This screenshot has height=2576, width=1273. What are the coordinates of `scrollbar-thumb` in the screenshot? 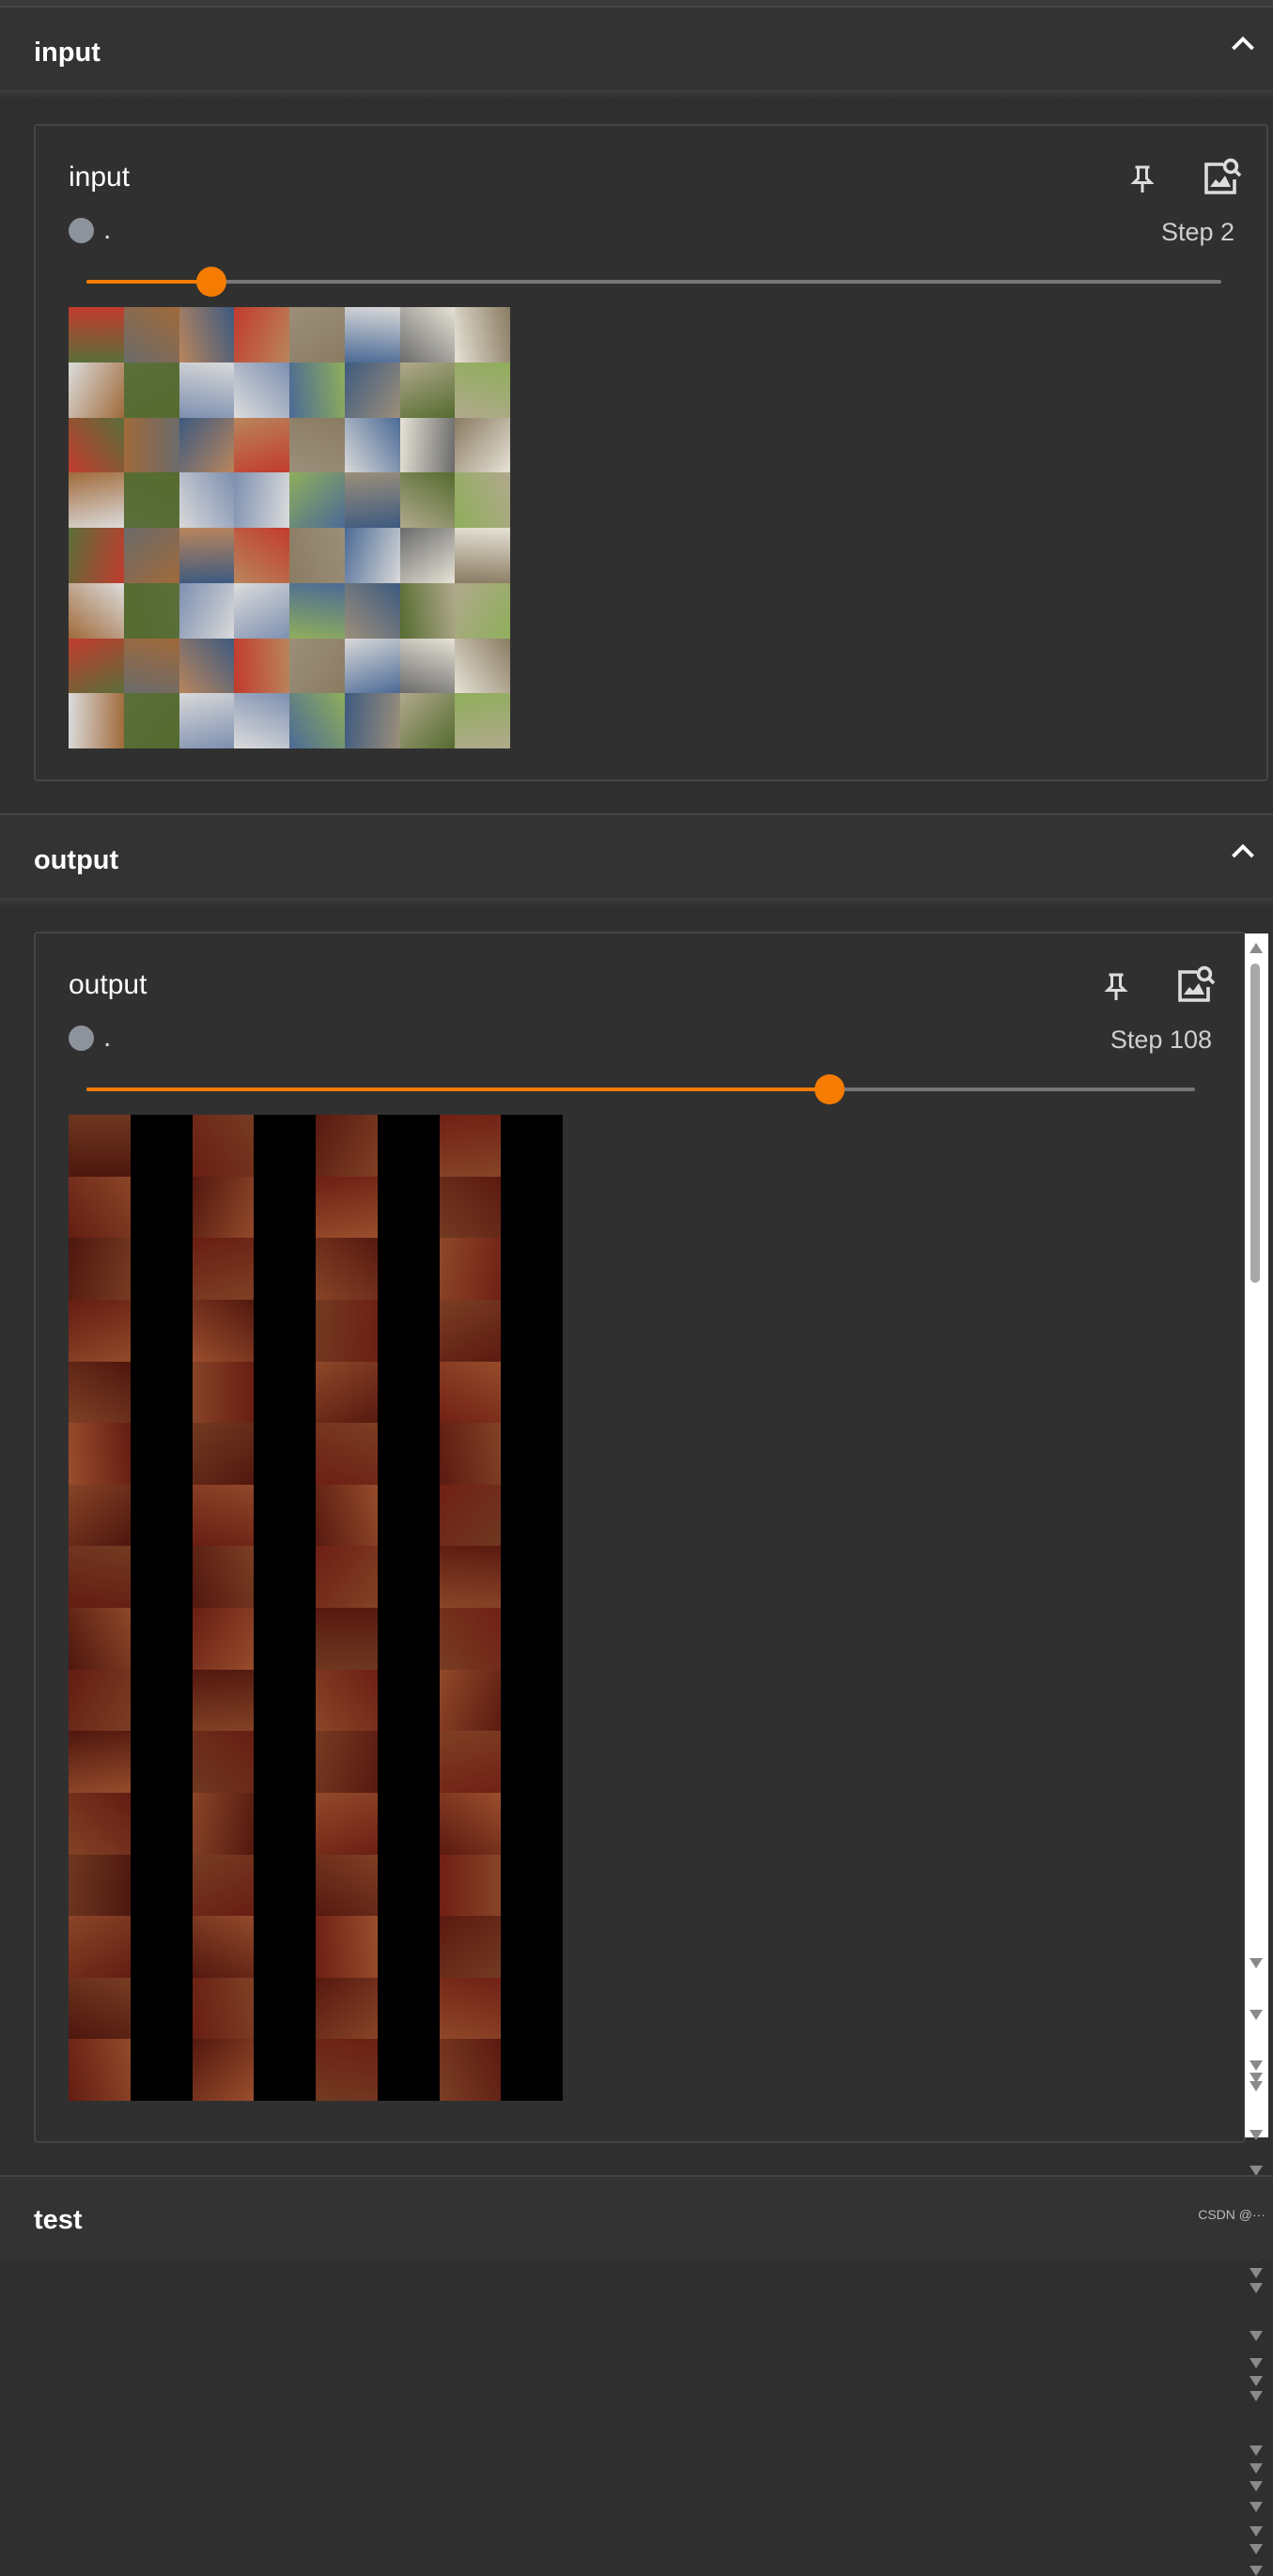 It's located at (1255, 1123).